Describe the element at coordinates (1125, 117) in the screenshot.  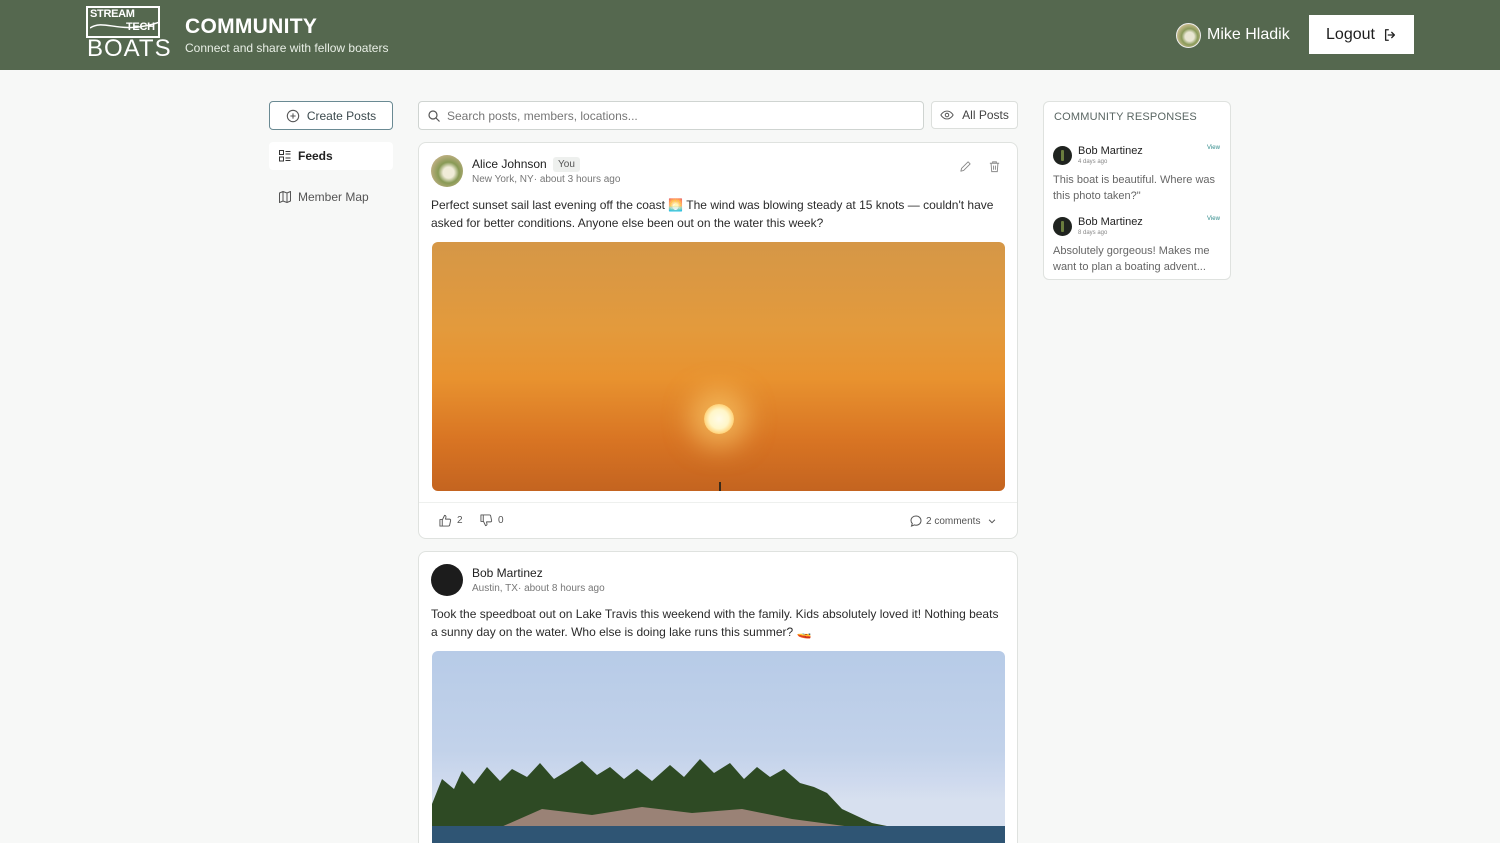
I see `responses-title: COMMUNITY RESPONSES` at that location.